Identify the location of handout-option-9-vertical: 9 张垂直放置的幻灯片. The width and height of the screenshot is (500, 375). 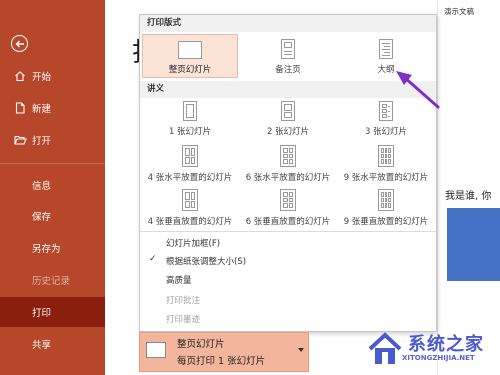
(386, 210).